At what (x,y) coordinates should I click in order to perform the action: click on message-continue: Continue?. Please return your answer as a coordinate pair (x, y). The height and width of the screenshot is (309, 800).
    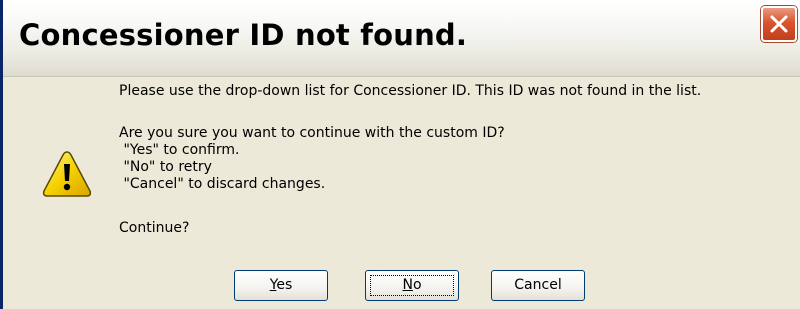
    Looking at the image, I should click on (154, 228).